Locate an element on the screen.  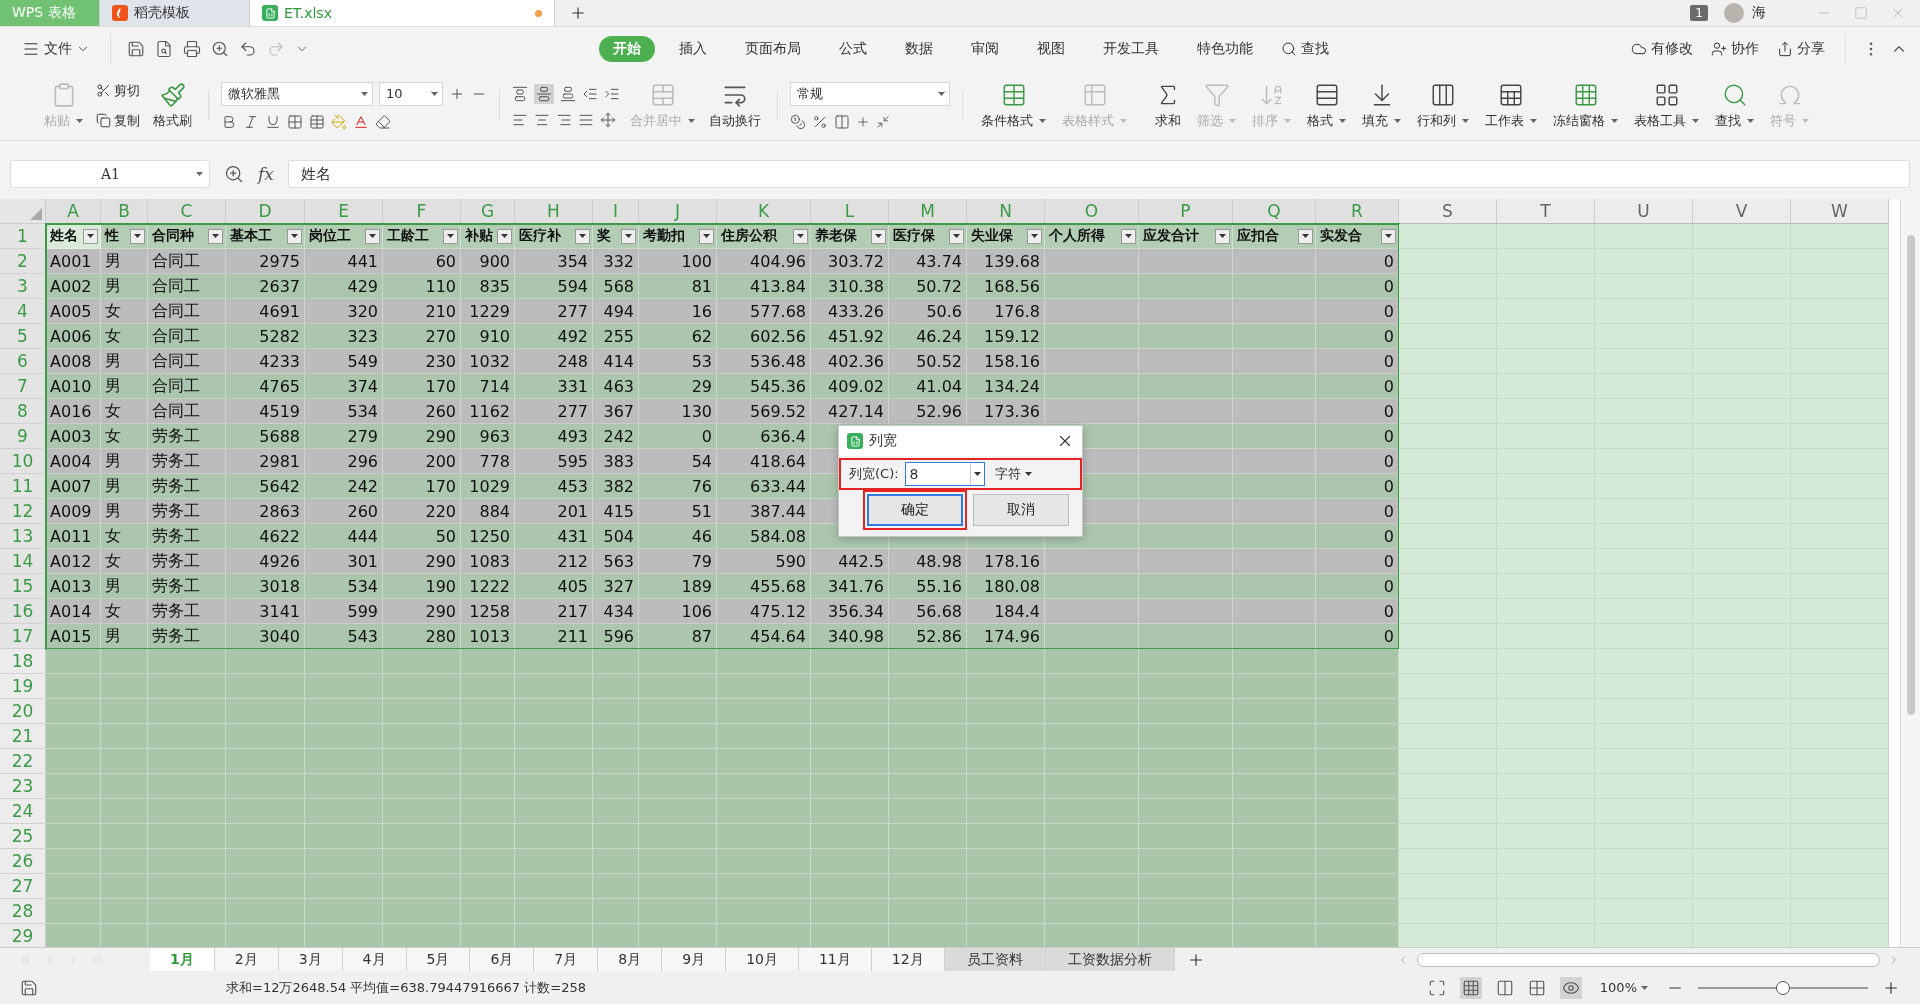
row-header: 24 is located at coordinates (23, 811).